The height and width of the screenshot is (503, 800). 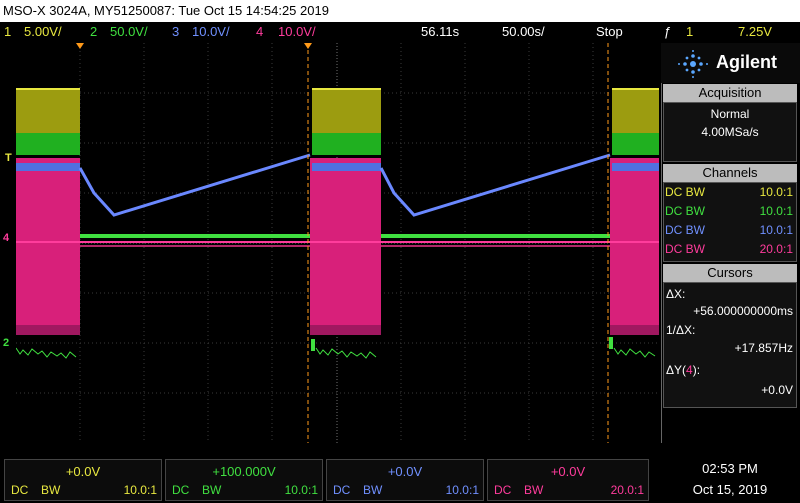 What do you see at coordinates (440, 32) in the screenshot?
I see `horizontal-delay: 56.11s` at bounding box center [440, 32].